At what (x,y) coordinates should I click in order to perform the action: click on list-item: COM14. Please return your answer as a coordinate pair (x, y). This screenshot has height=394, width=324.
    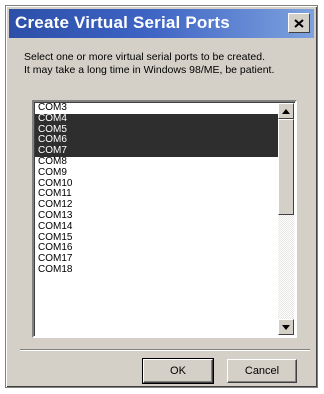
    Looking at the image, I should click on (157, 227).